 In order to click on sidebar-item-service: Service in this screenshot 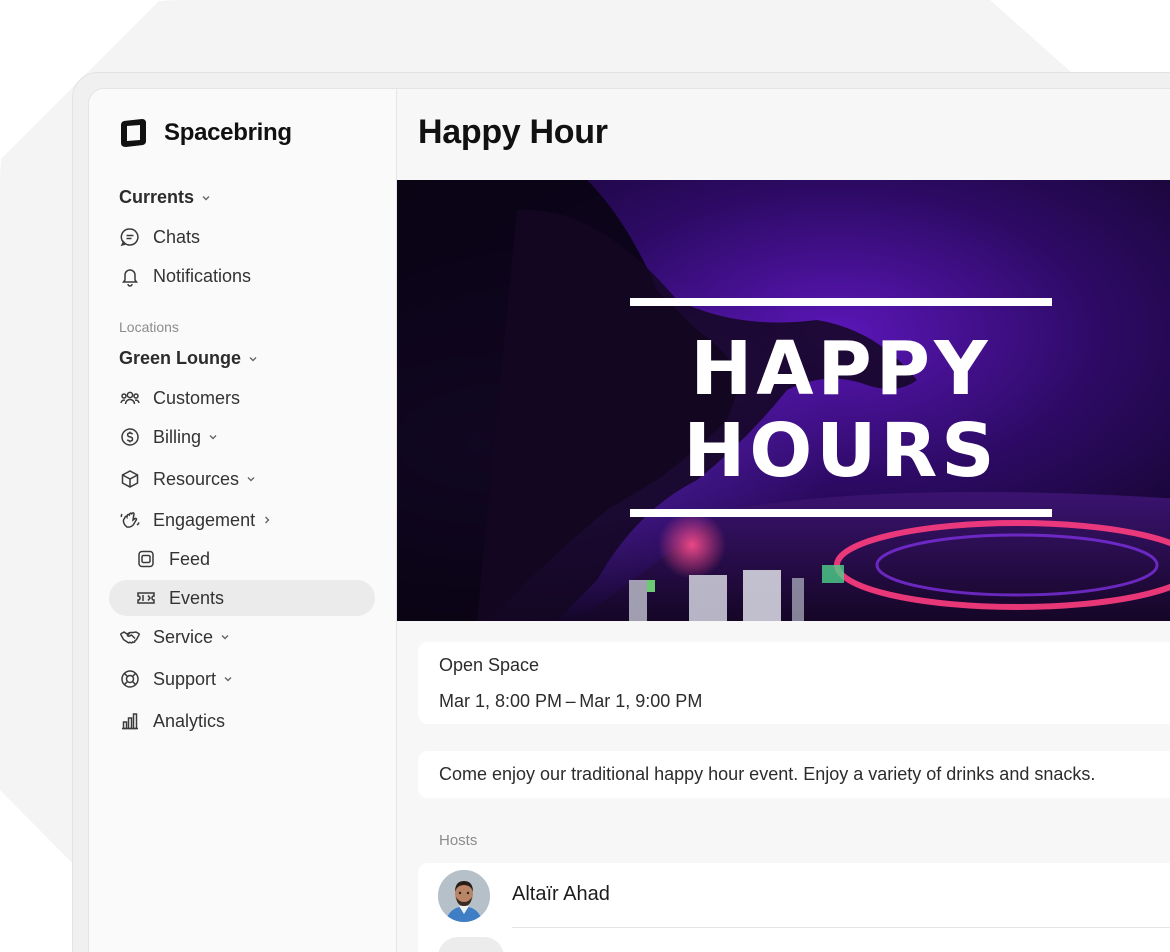, I will do `click(175, 637)`.